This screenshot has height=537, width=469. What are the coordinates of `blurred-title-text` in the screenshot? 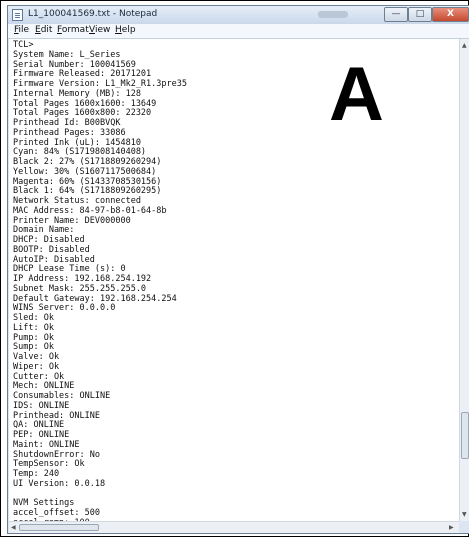 It's located at (333, 14).